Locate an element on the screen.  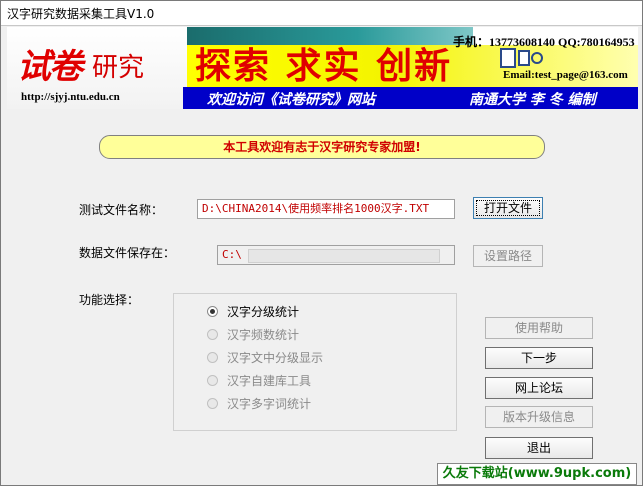
exit-button: 退出 is located at coordinates (539, 448).